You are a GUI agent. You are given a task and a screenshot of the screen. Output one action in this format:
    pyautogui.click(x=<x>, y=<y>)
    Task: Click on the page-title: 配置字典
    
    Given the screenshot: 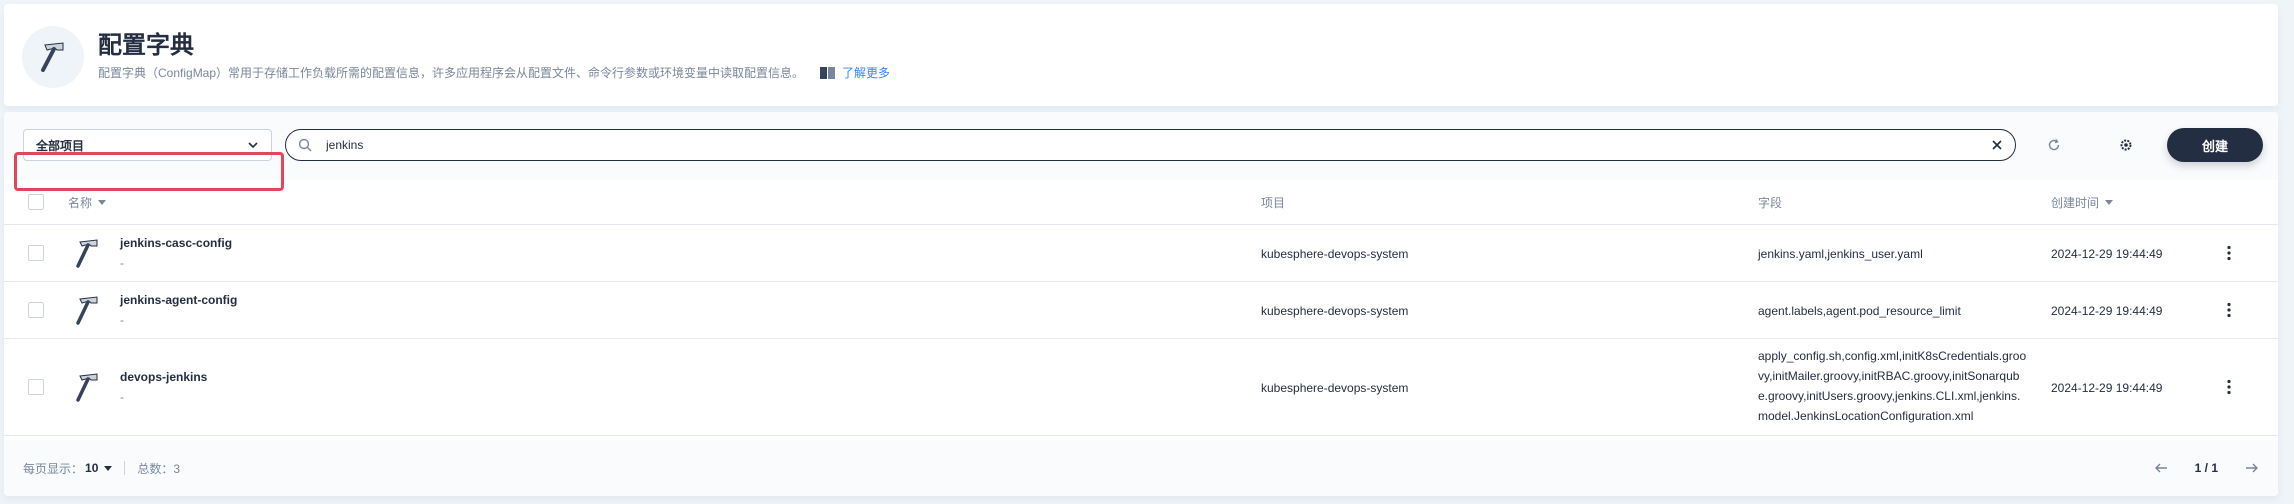 What is the action you would take?
    pyautogui.click(x=146, y=45)
    